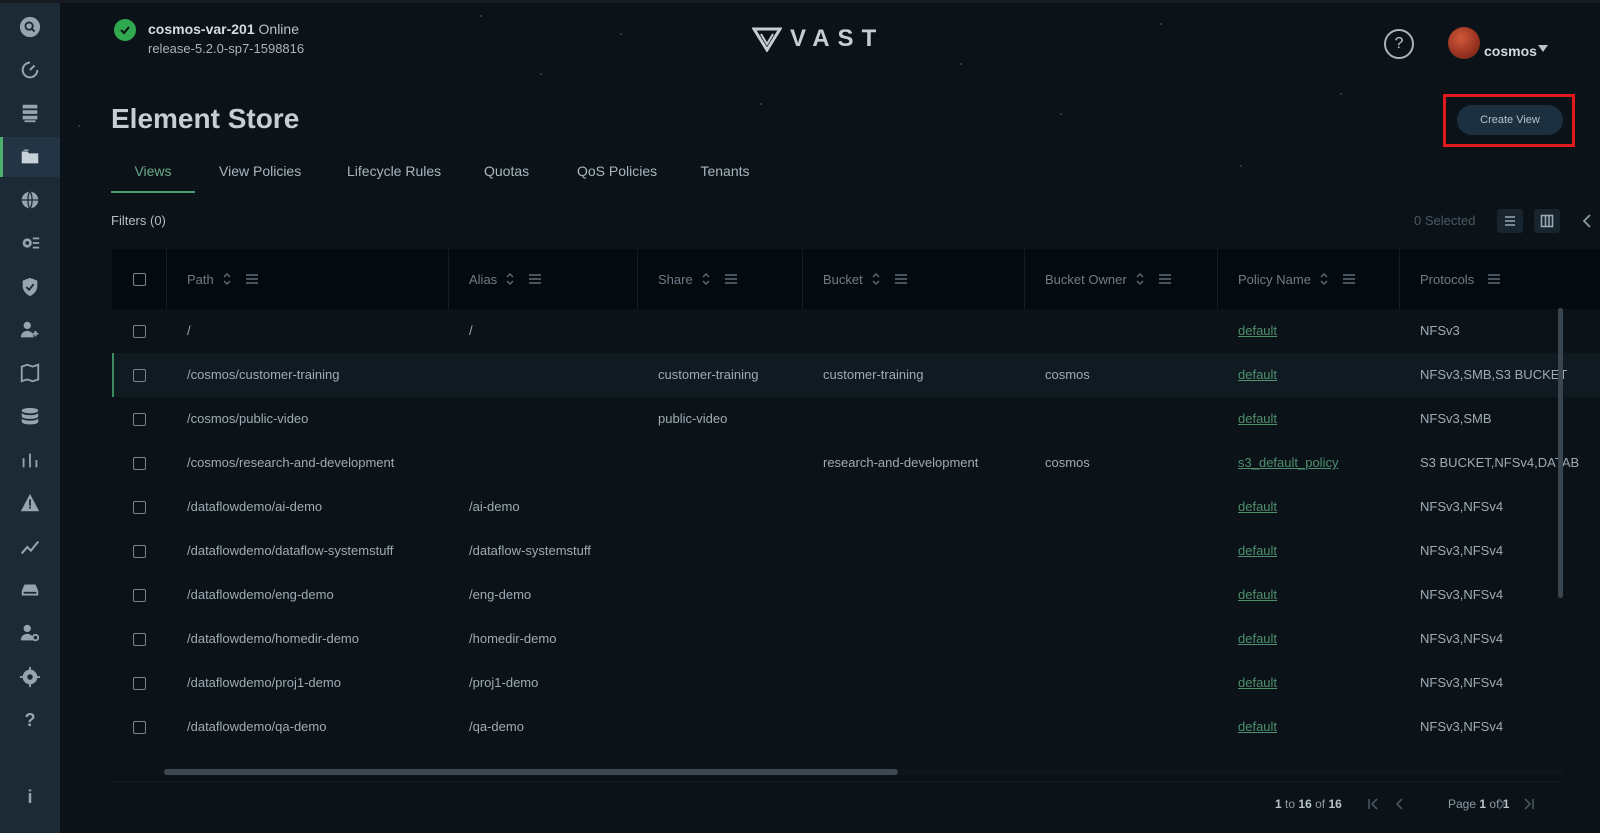 Image resolution: width=1600 pixels, height=833 pixels. What do you see at coordinates (494, 506) in the screenshot?
I see `cell-alias: /ai-demo` at bounding box center [494, 506].